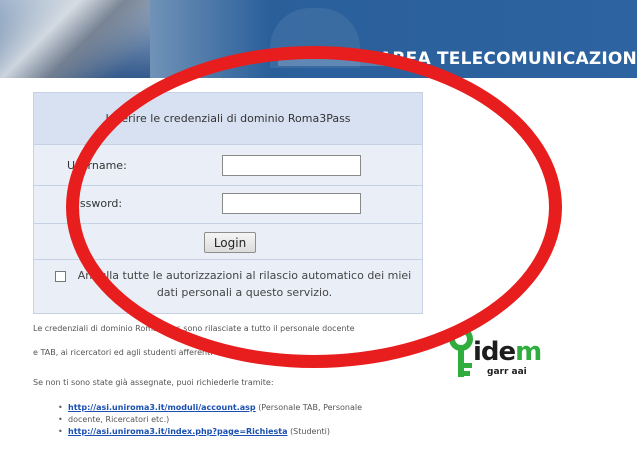  Describe the element at coordinates (461, 352) in the screenshot. I see `key-icon` at that location.